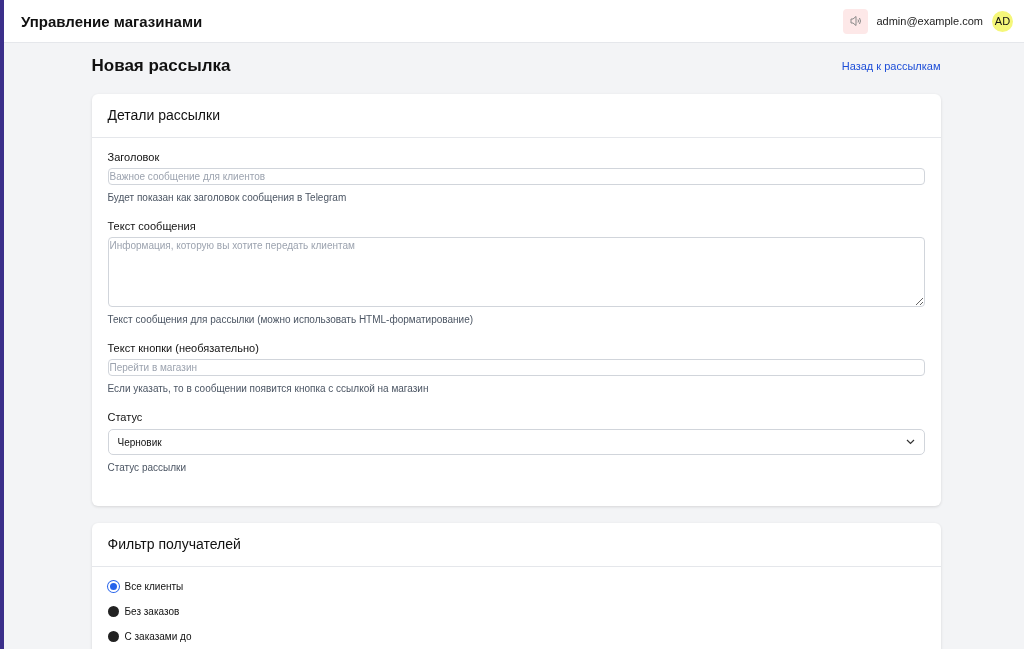  Describe the element at coordinates (929, 21) in the screenshot. I see `user-email: admin@example.com` at that location.